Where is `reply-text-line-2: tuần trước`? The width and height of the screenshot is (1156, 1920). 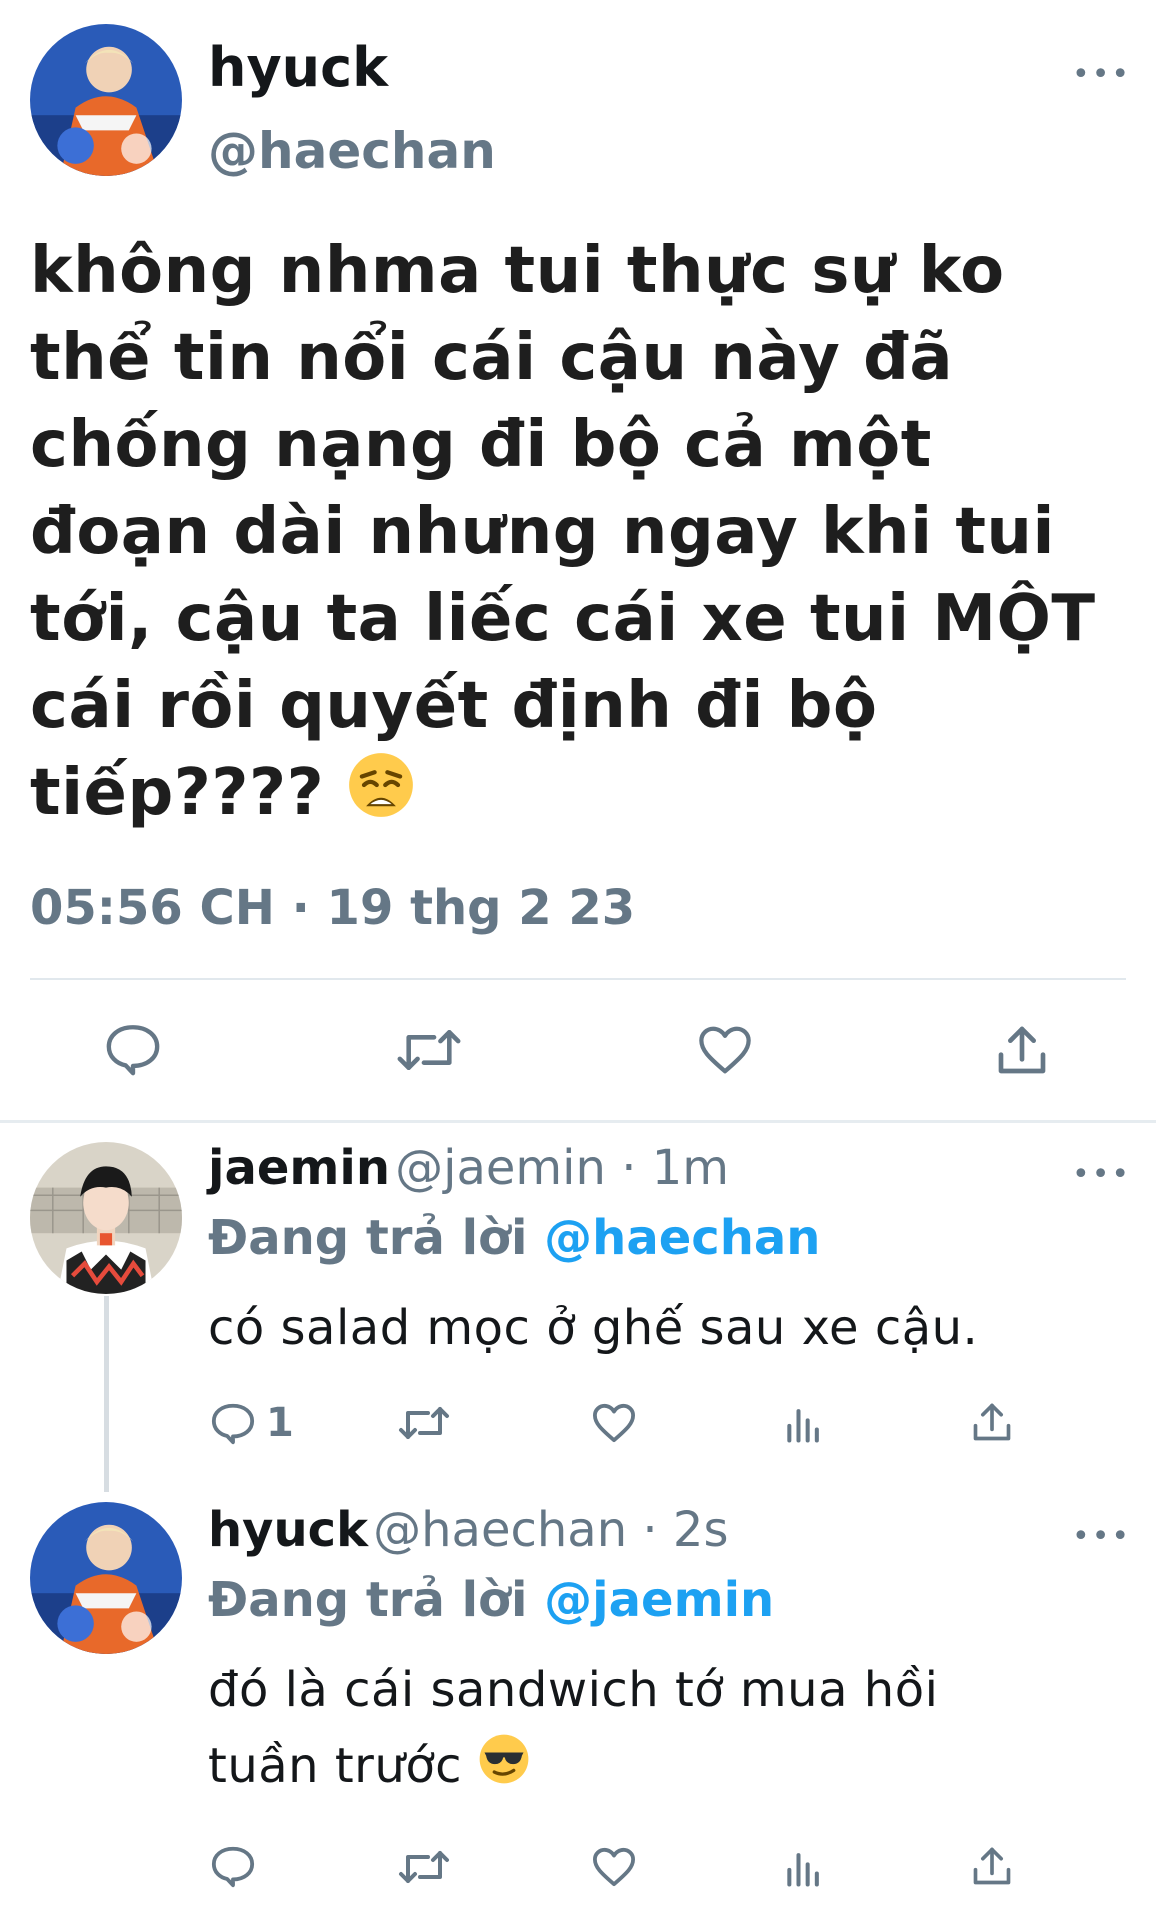 reply-text-line-2: tuần trước is located at coordinates (658, 1767).